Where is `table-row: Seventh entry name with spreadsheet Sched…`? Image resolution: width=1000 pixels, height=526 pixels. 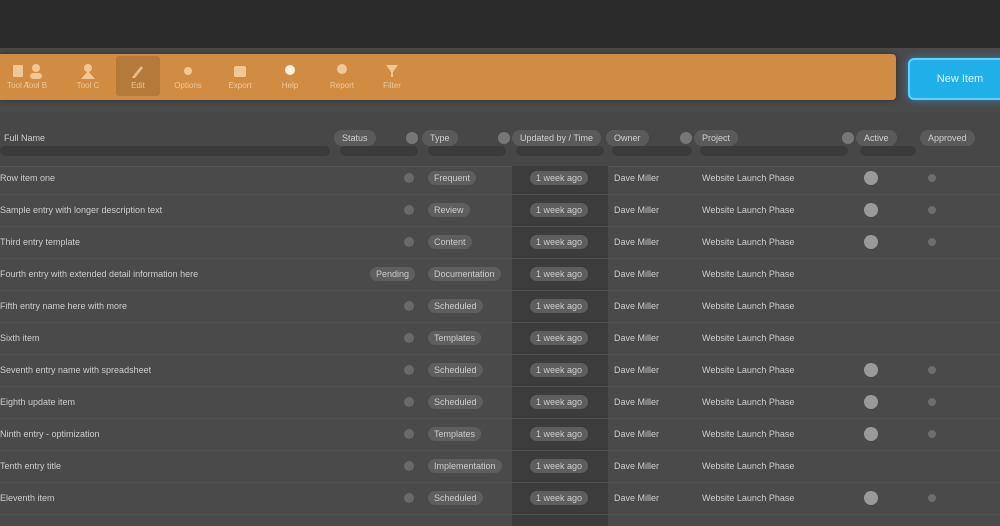 table-row: Seventh entry name with spreadsheet Sched… is located at coordinates (500, 370).